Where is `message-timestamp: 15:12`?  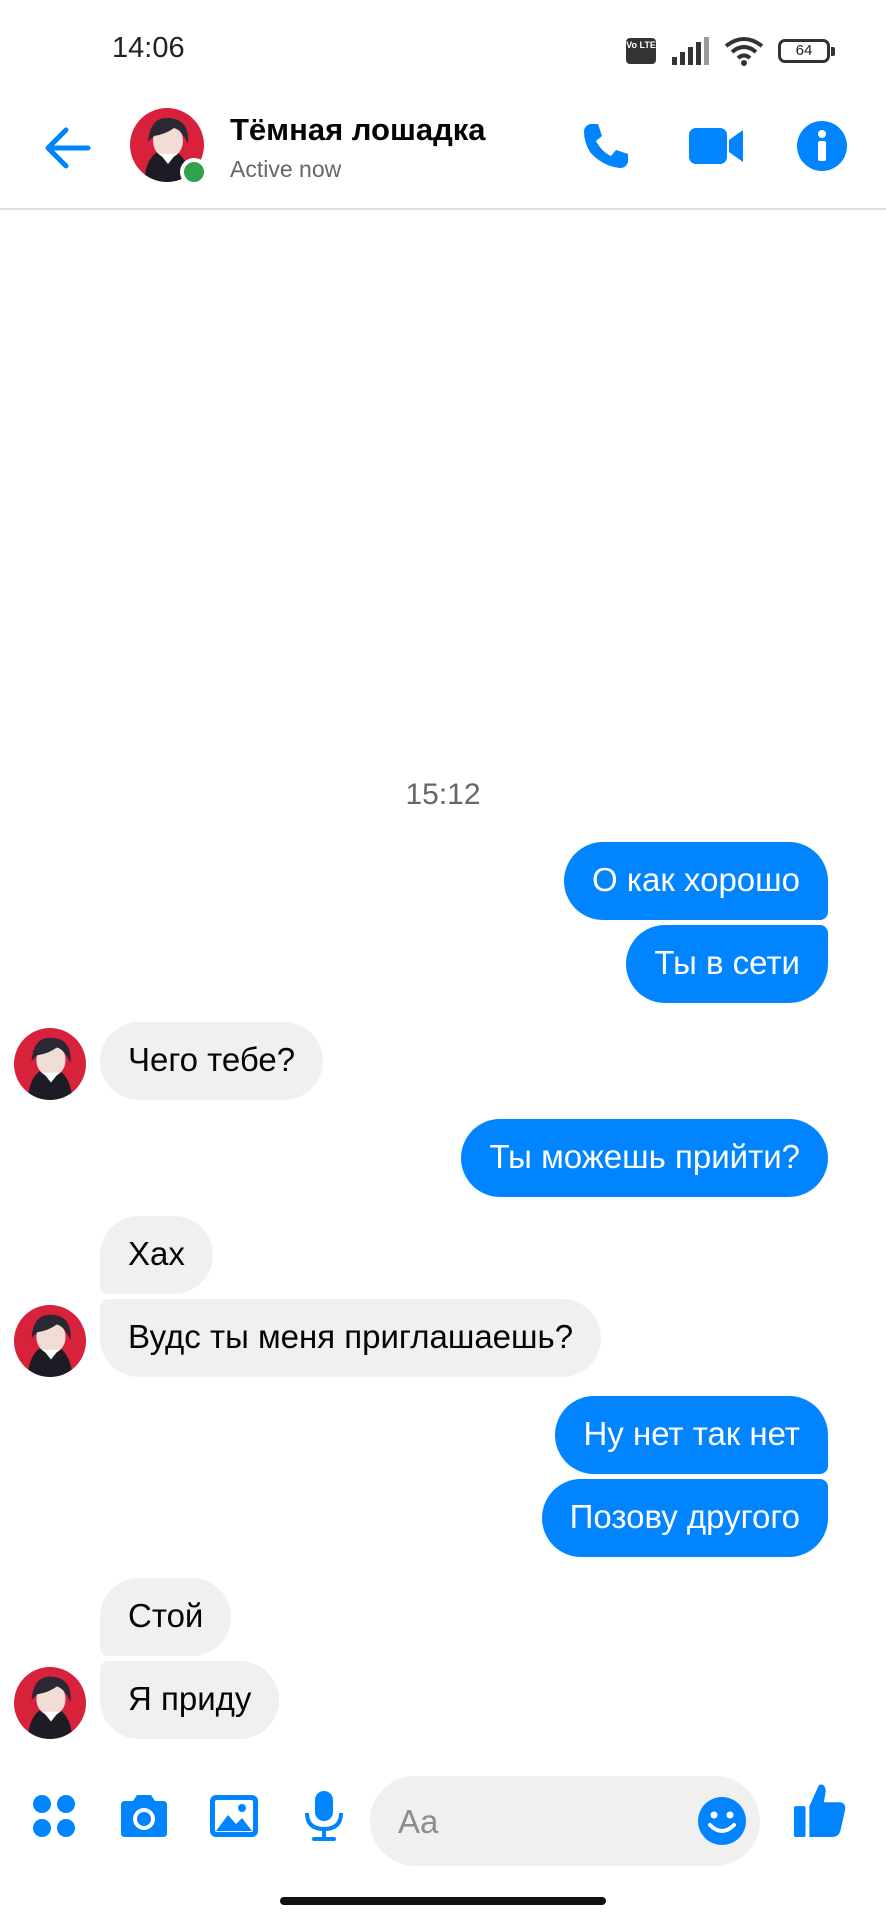 message-timestamp: 15:12 is located at coordinates (443, 794).